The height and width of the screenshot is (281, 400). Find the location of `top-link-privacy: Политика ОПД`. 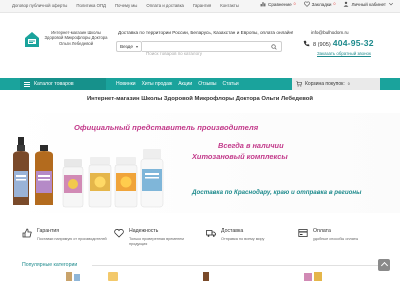

top-link-privacy: Политика ОПД is located at coordinates (91, 5).